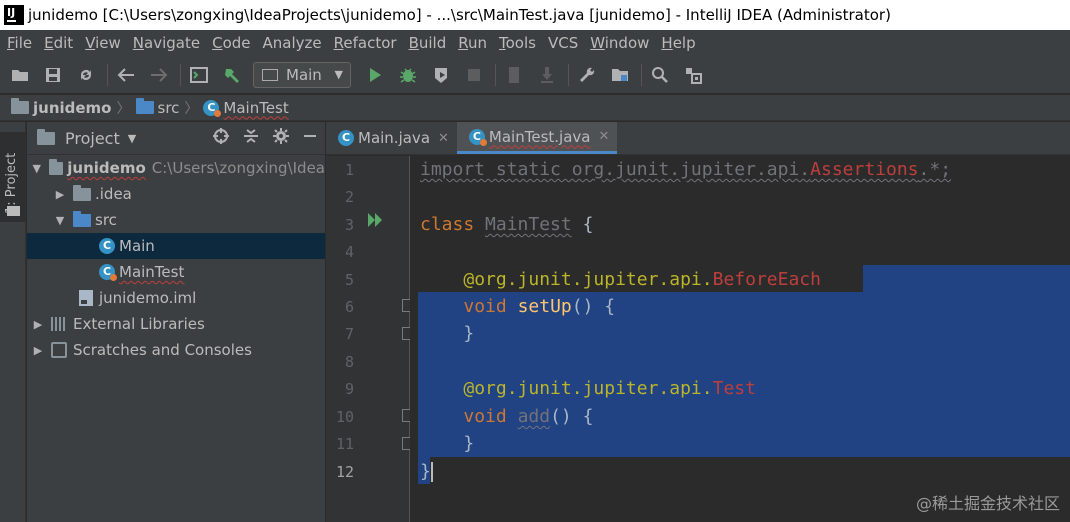 Image resolution: width=1070 pixels, height=522 pixels. What do you see at coordinates (176, 246) in the screenshot?
I see `tree-item-main: C Main` at bounding box center [176, 246].